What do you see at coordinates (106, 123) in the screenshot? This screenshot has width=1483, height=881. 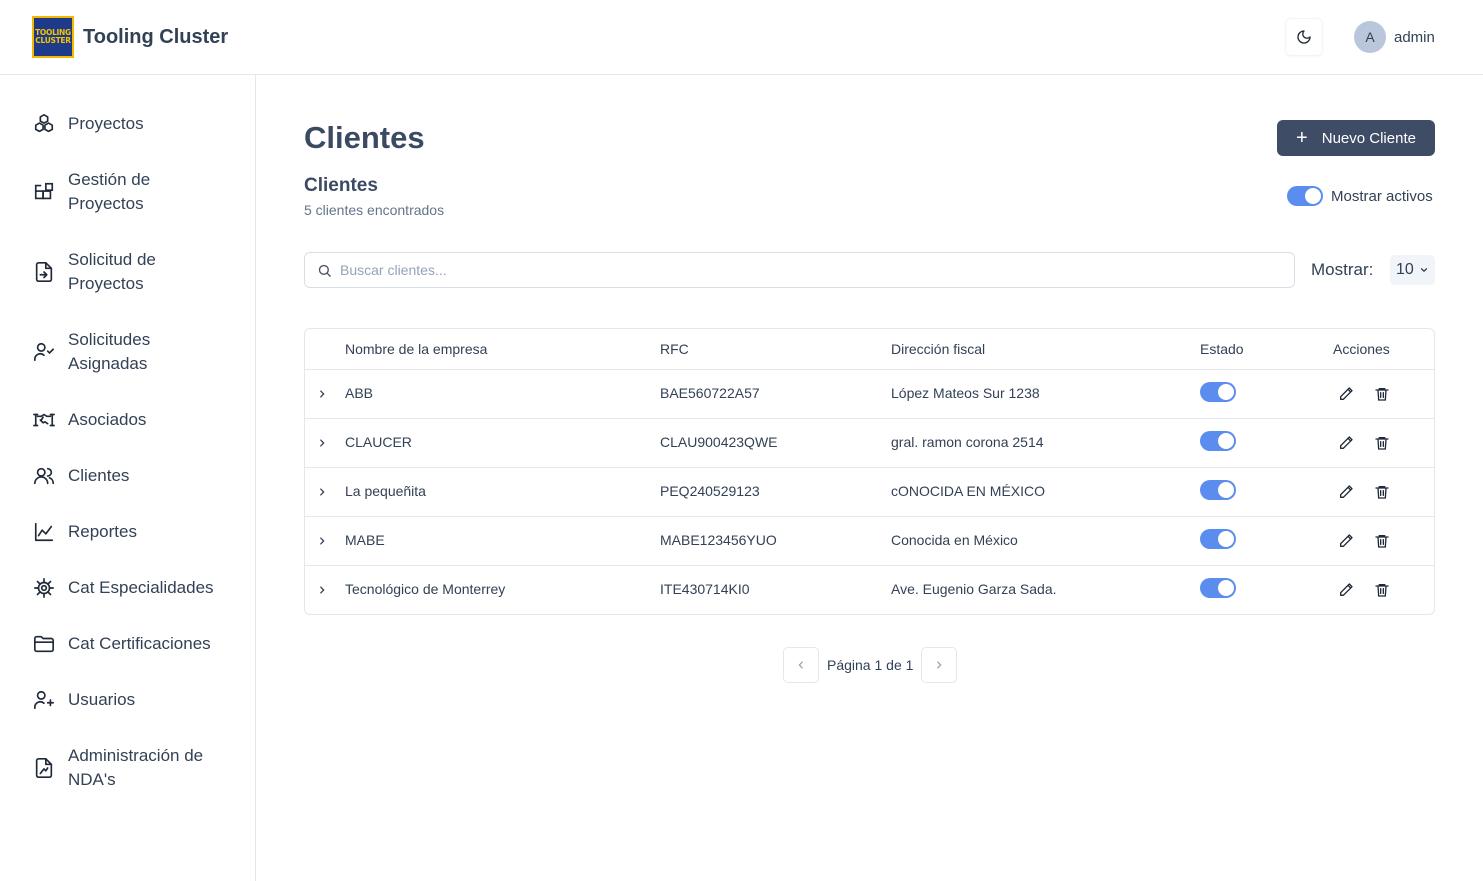 I see `sidebar-item-label: Proyectos` at bounding box center [106, 123].